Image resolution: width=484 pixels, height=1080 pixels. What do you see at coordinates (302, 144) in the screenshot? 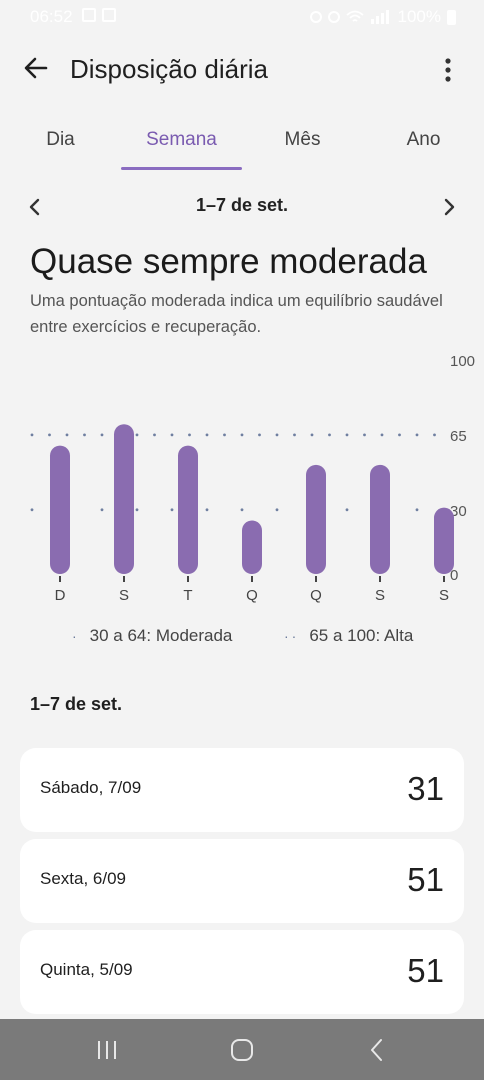
I see `tab-month: Mês` at bounding box center [302, 144].